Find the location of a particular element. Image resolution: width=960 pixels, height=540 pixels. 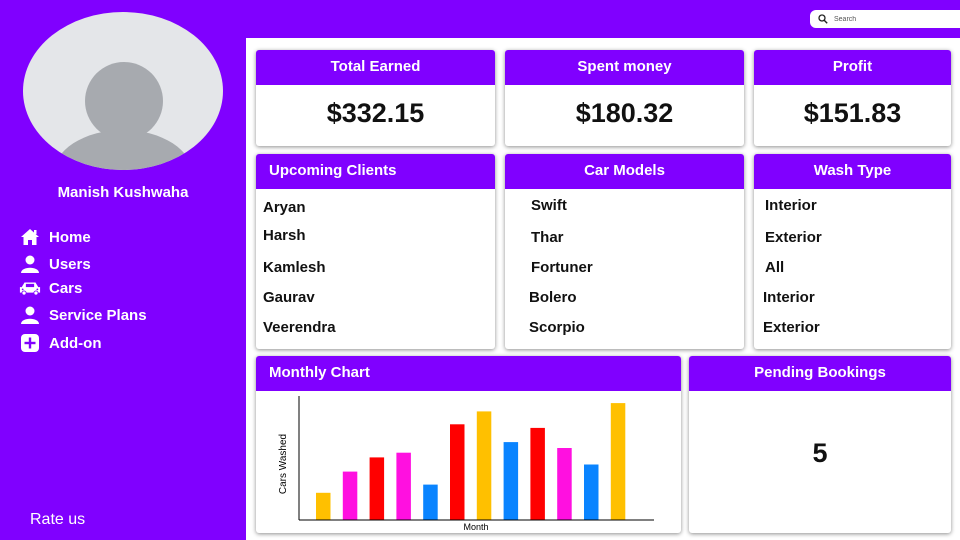

x-axis-label: Month is located at coordinates (475, 527).